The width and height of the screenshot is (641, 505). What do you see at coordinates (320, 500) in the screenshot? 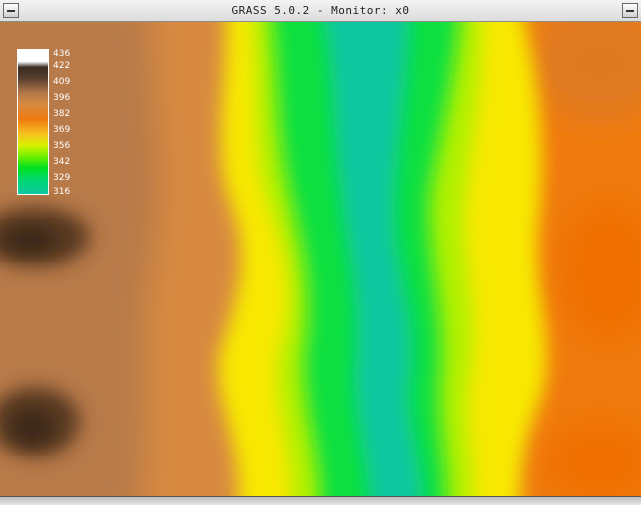
I see `window-bottom-border` at bounding box center [320, 500].